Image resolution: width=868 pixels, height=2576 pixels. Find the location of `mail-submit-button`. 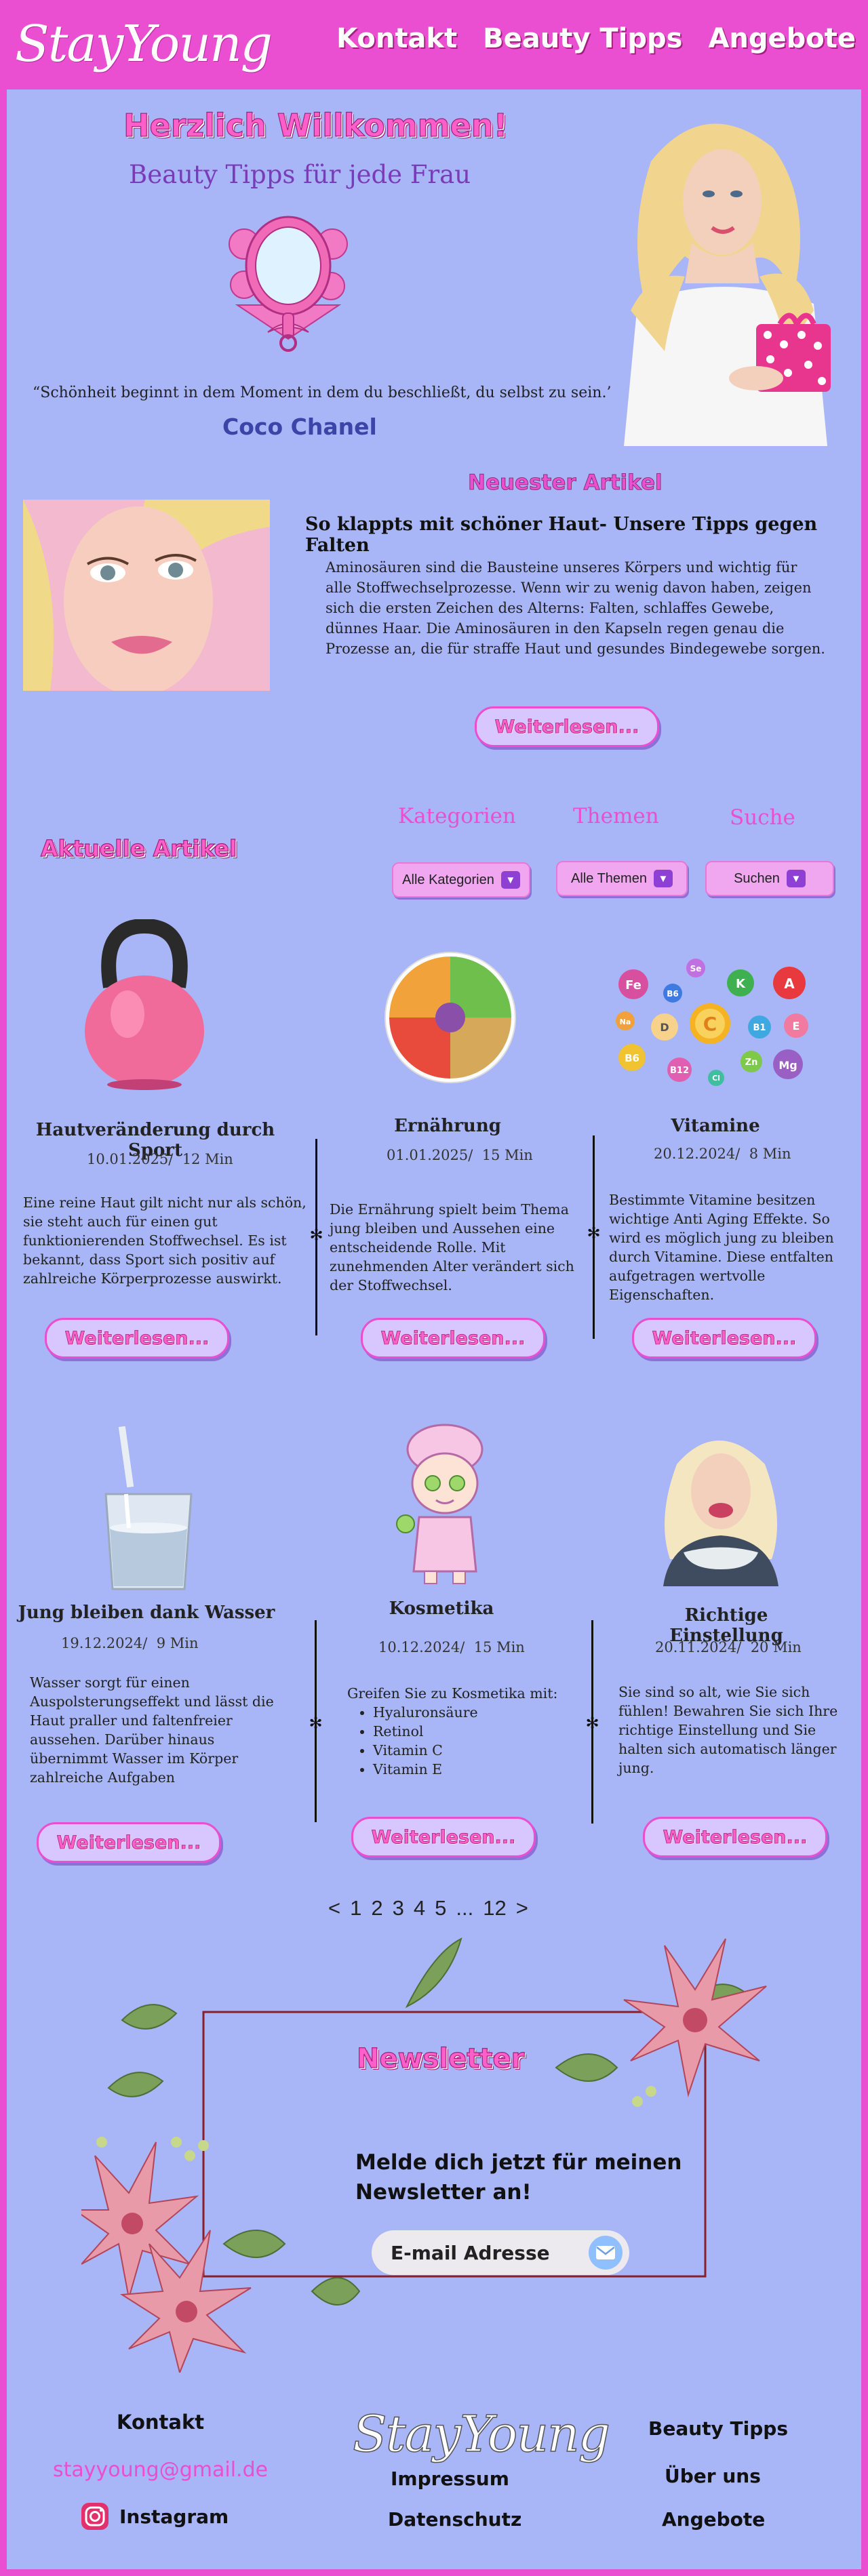

mail-submit-button is located at coordinates (606, 2253).